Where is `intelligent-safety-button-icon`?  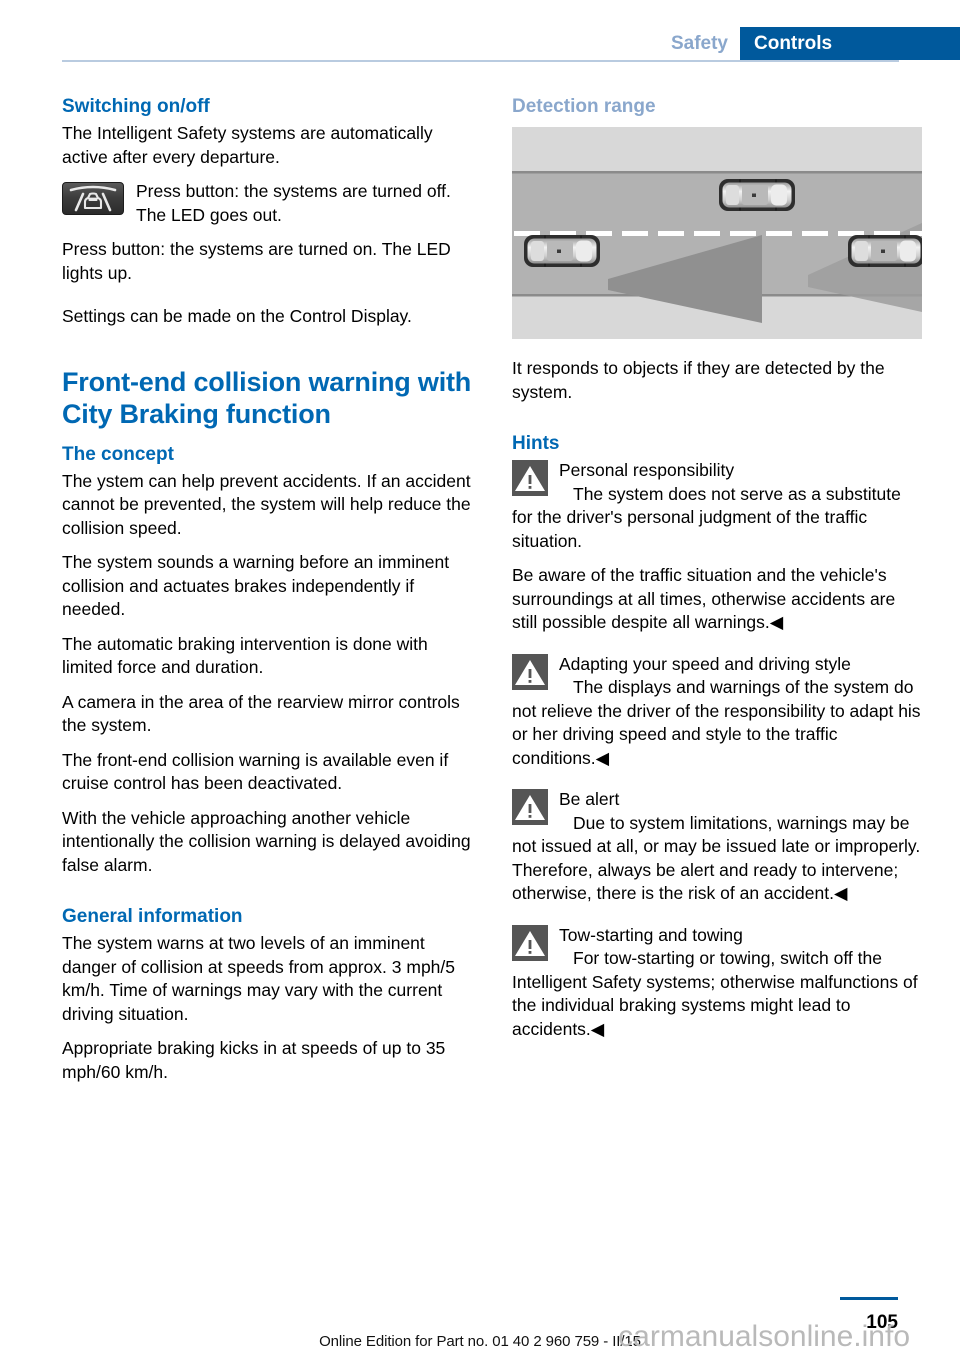 intelligent-safety-button-icon is located at coordinates (93, 198).